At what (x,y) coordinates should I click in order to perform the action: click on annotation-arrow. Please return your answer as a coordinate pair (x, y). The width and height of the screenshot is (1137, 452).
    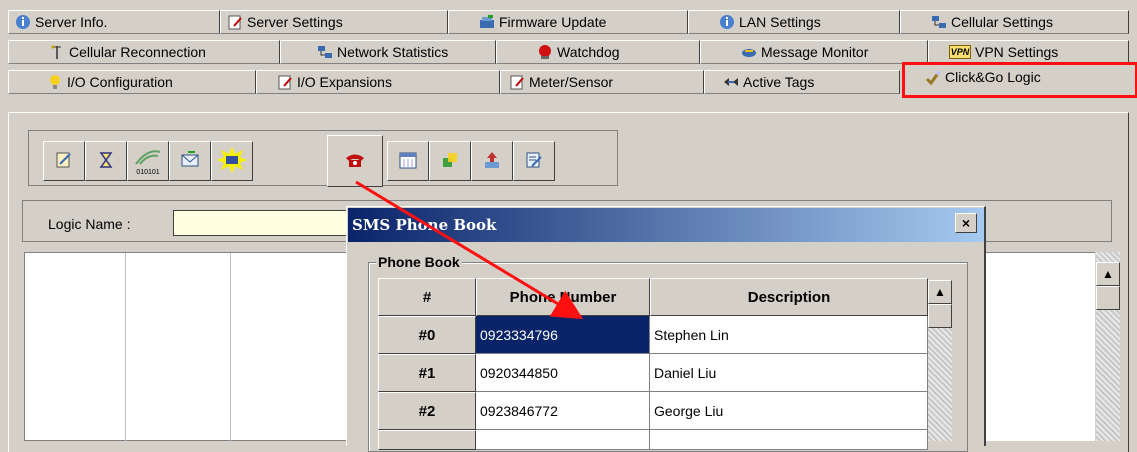
    Looking at the image, I should click on (469, 250).